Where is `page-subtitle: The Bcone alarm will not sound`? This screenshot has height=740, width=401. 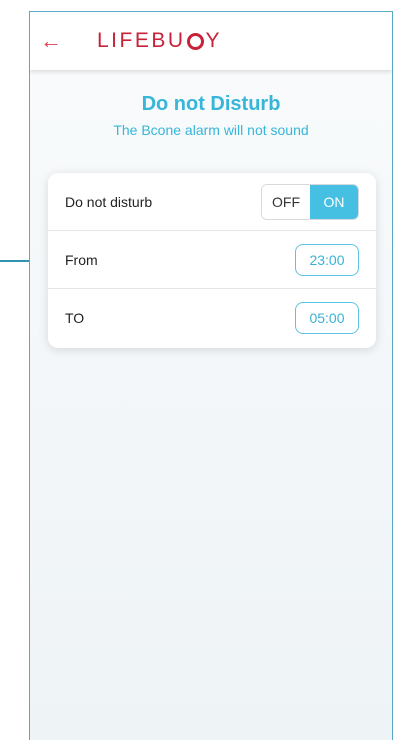 page-subtitle: The Bcone alarm will not sound is located at coordinates (211, 130).